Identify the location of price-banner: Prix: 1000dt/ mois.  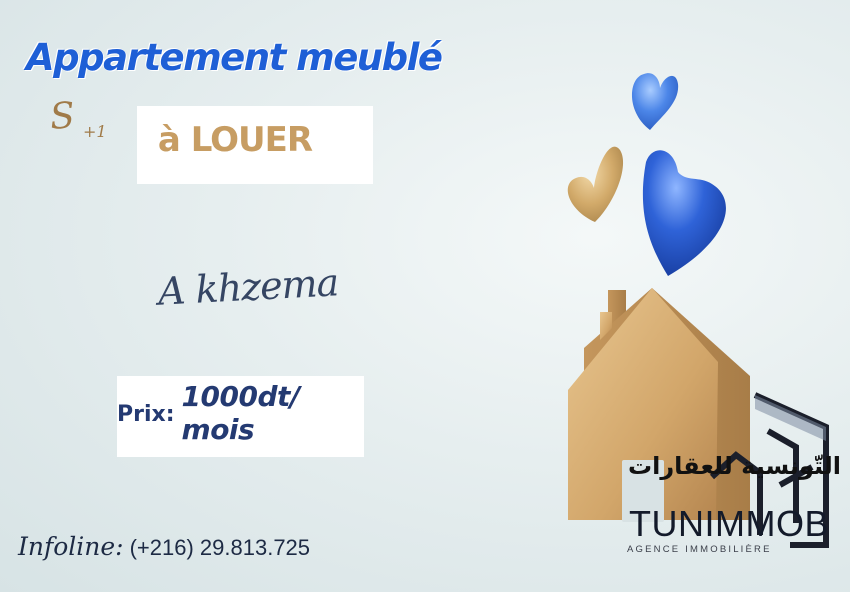
(240, 416).